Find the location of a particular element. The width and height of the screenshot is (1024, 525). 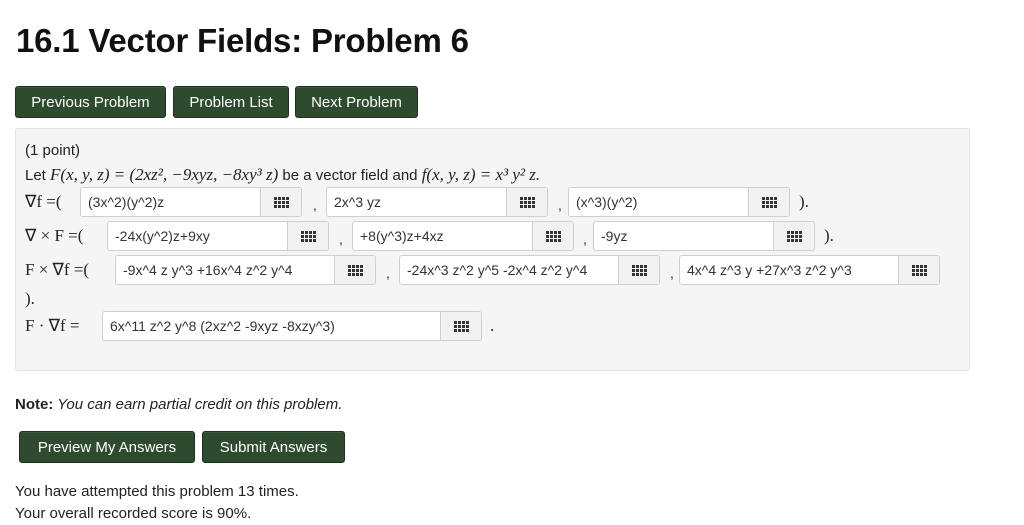

gradient-close: ). is located at coordinates (804, 201).